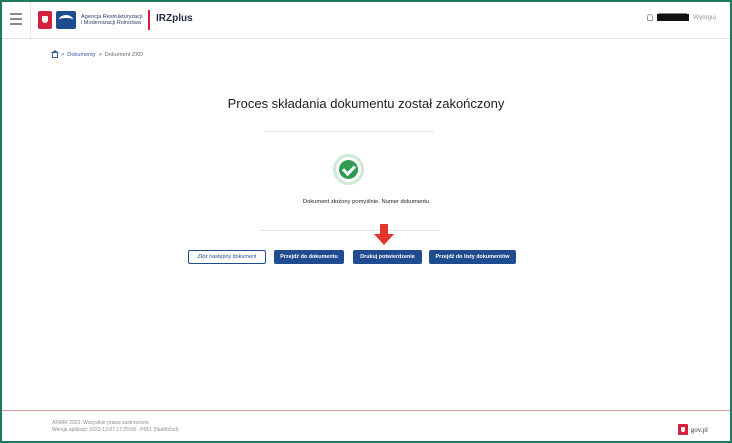 The width and height of the screenshot is (732, 443). Describe the element at coordinates (66, 20) in the screenshot. I see `arimr-logo-icon` at that location.